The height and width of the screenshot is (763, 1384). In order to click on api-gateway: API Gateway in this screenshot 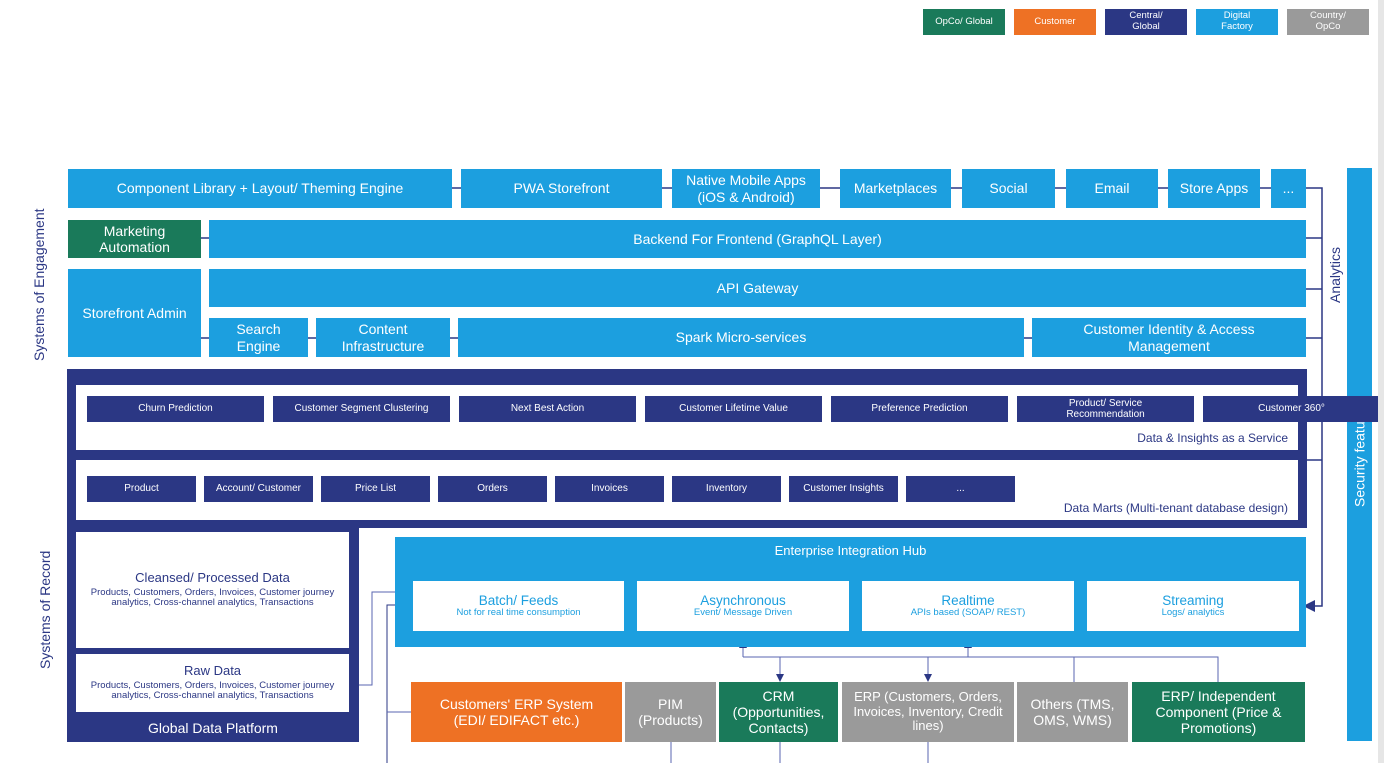, I will do `click(757, 288)`.